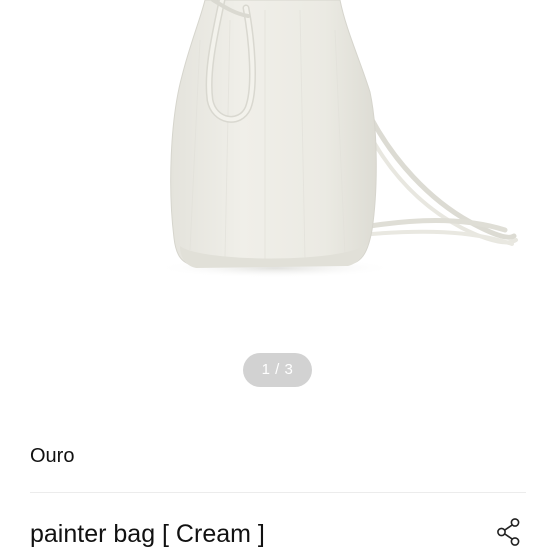 The image size is (554, 554). Describe the element at coordinates (278, 492) in the screenshot. I see `divider` at that location.